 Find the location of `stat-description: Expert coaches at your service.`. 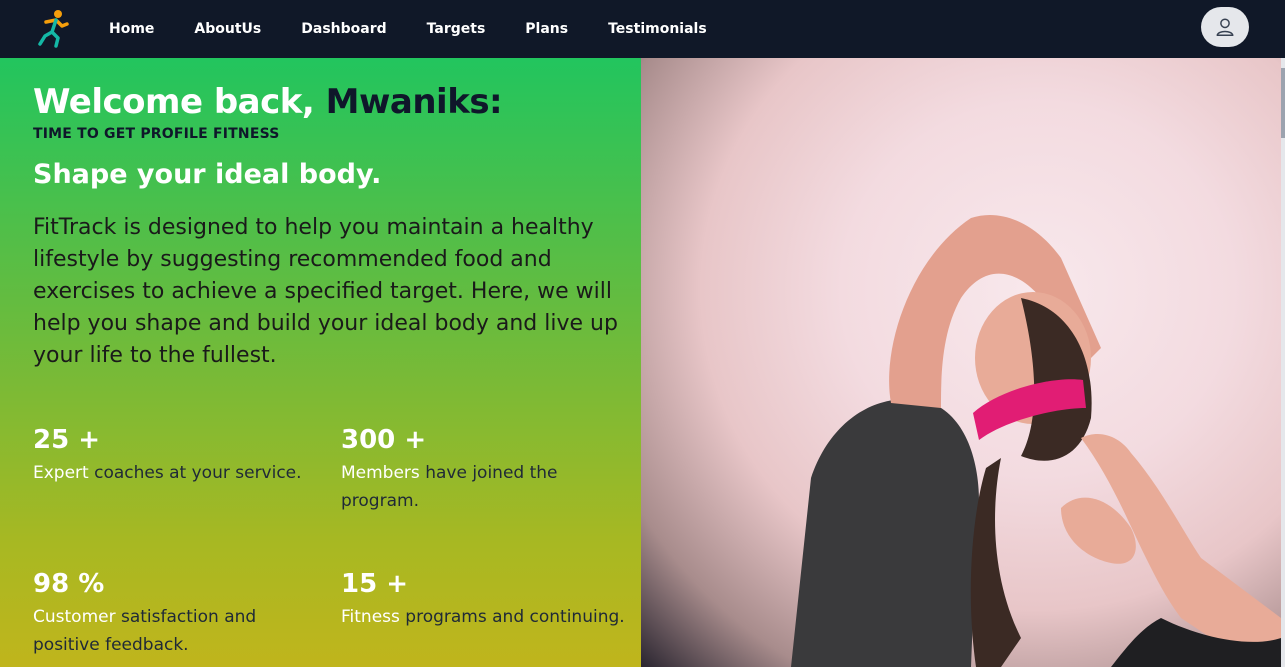

stat-description: Expert coaches at your service. is located at coordinates (178, 473).